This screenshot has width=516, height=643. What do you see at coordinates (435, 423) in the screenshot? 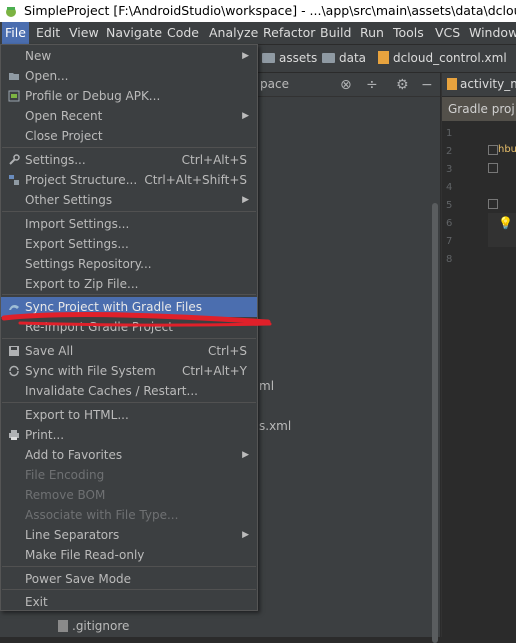
I see `scrollbar` at bounding box center [435, 423].